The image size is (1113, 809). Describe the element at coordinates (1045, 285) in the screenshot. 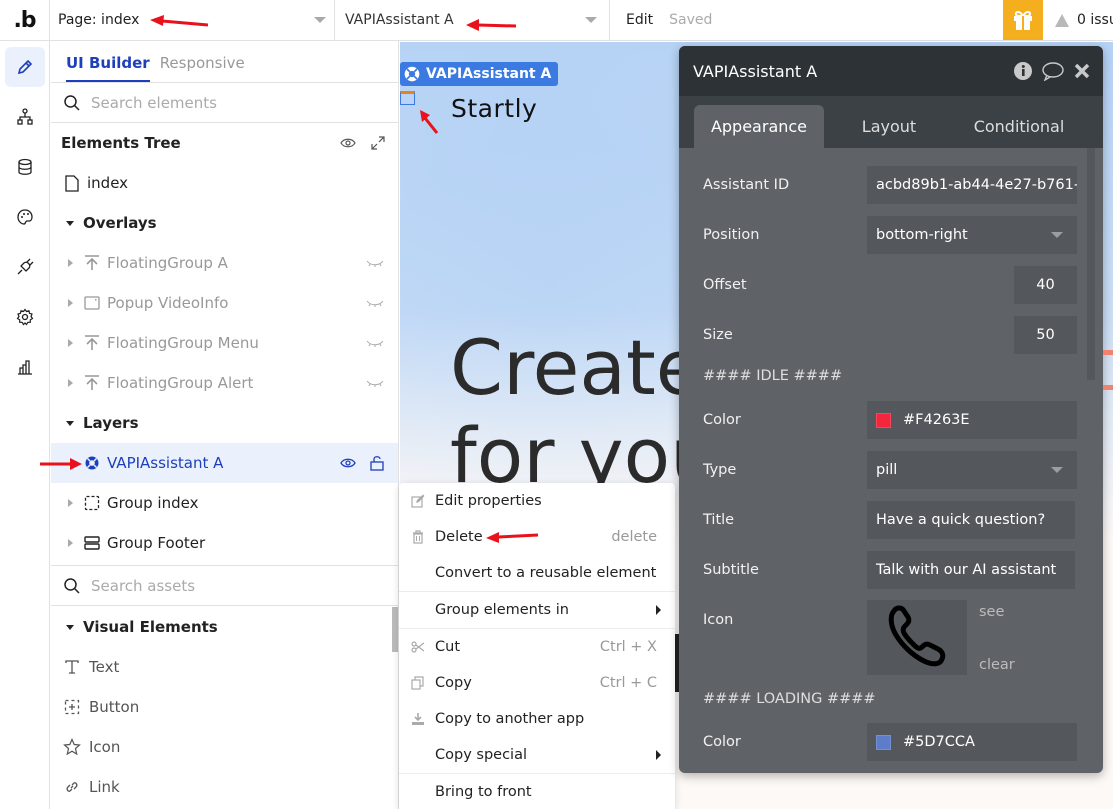

I see `offset-input: 40` at that location.